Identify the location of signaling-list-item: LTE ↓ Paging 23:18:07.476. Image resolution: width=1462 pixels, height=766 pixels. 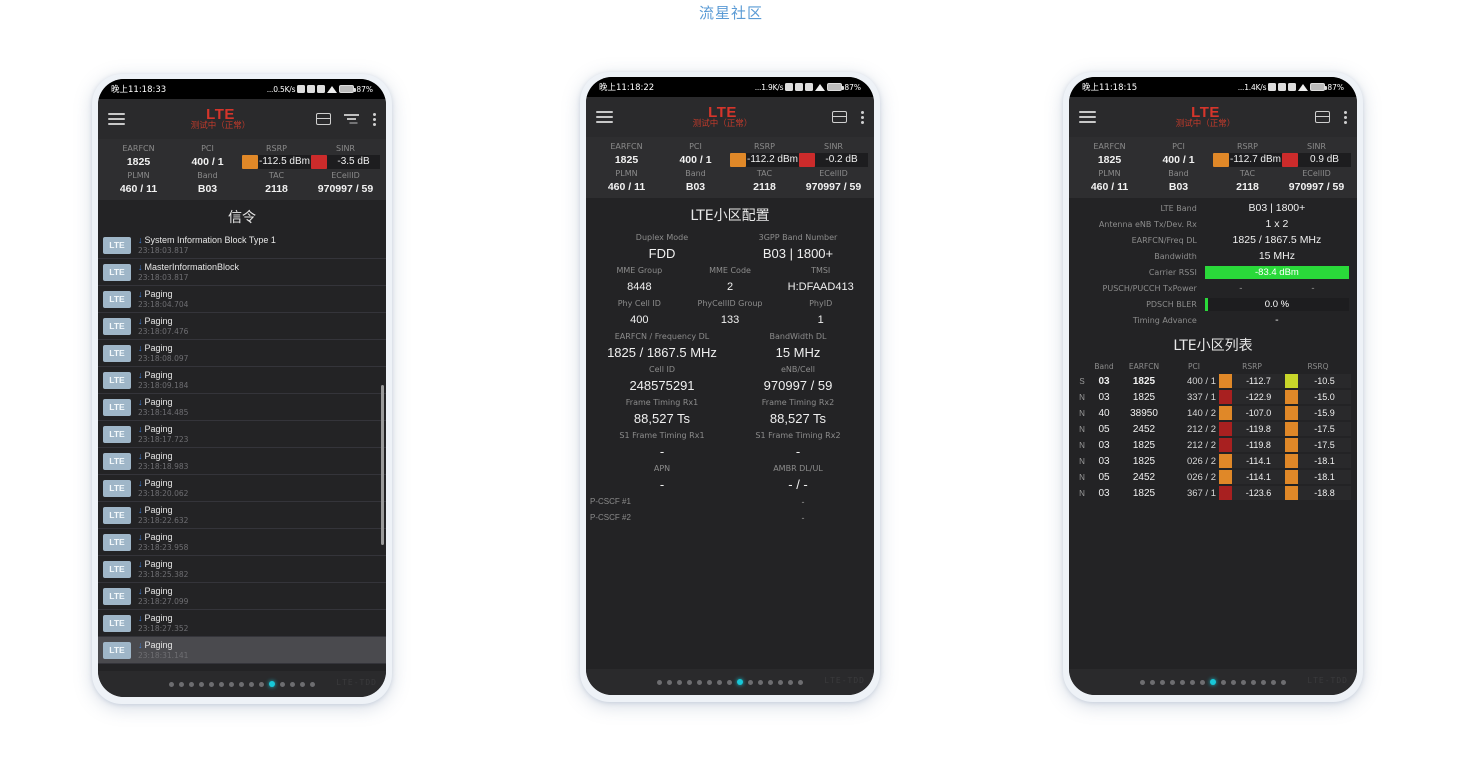
(242, 326).